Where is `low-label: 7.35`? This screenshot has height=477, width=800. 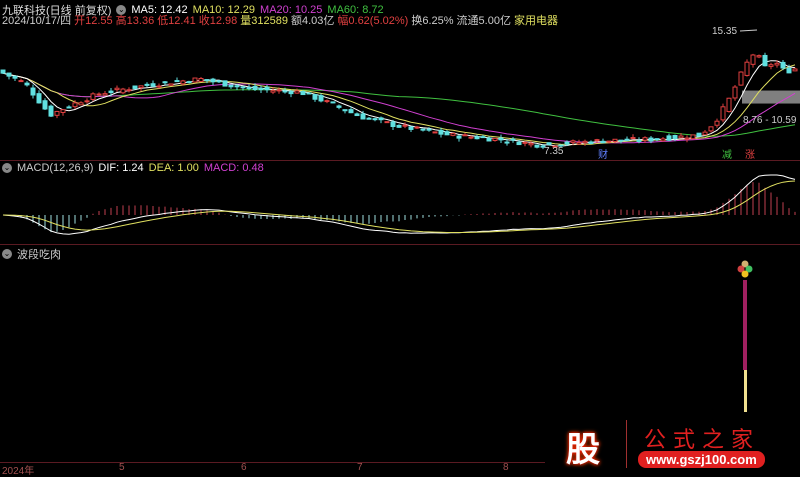
low-label: 7.35 is located at coordinates (554, 151).